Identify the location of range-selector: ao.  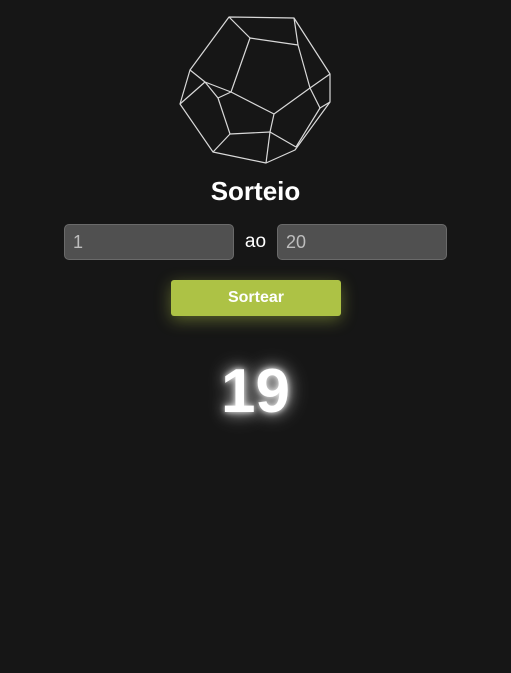
(256, 242).